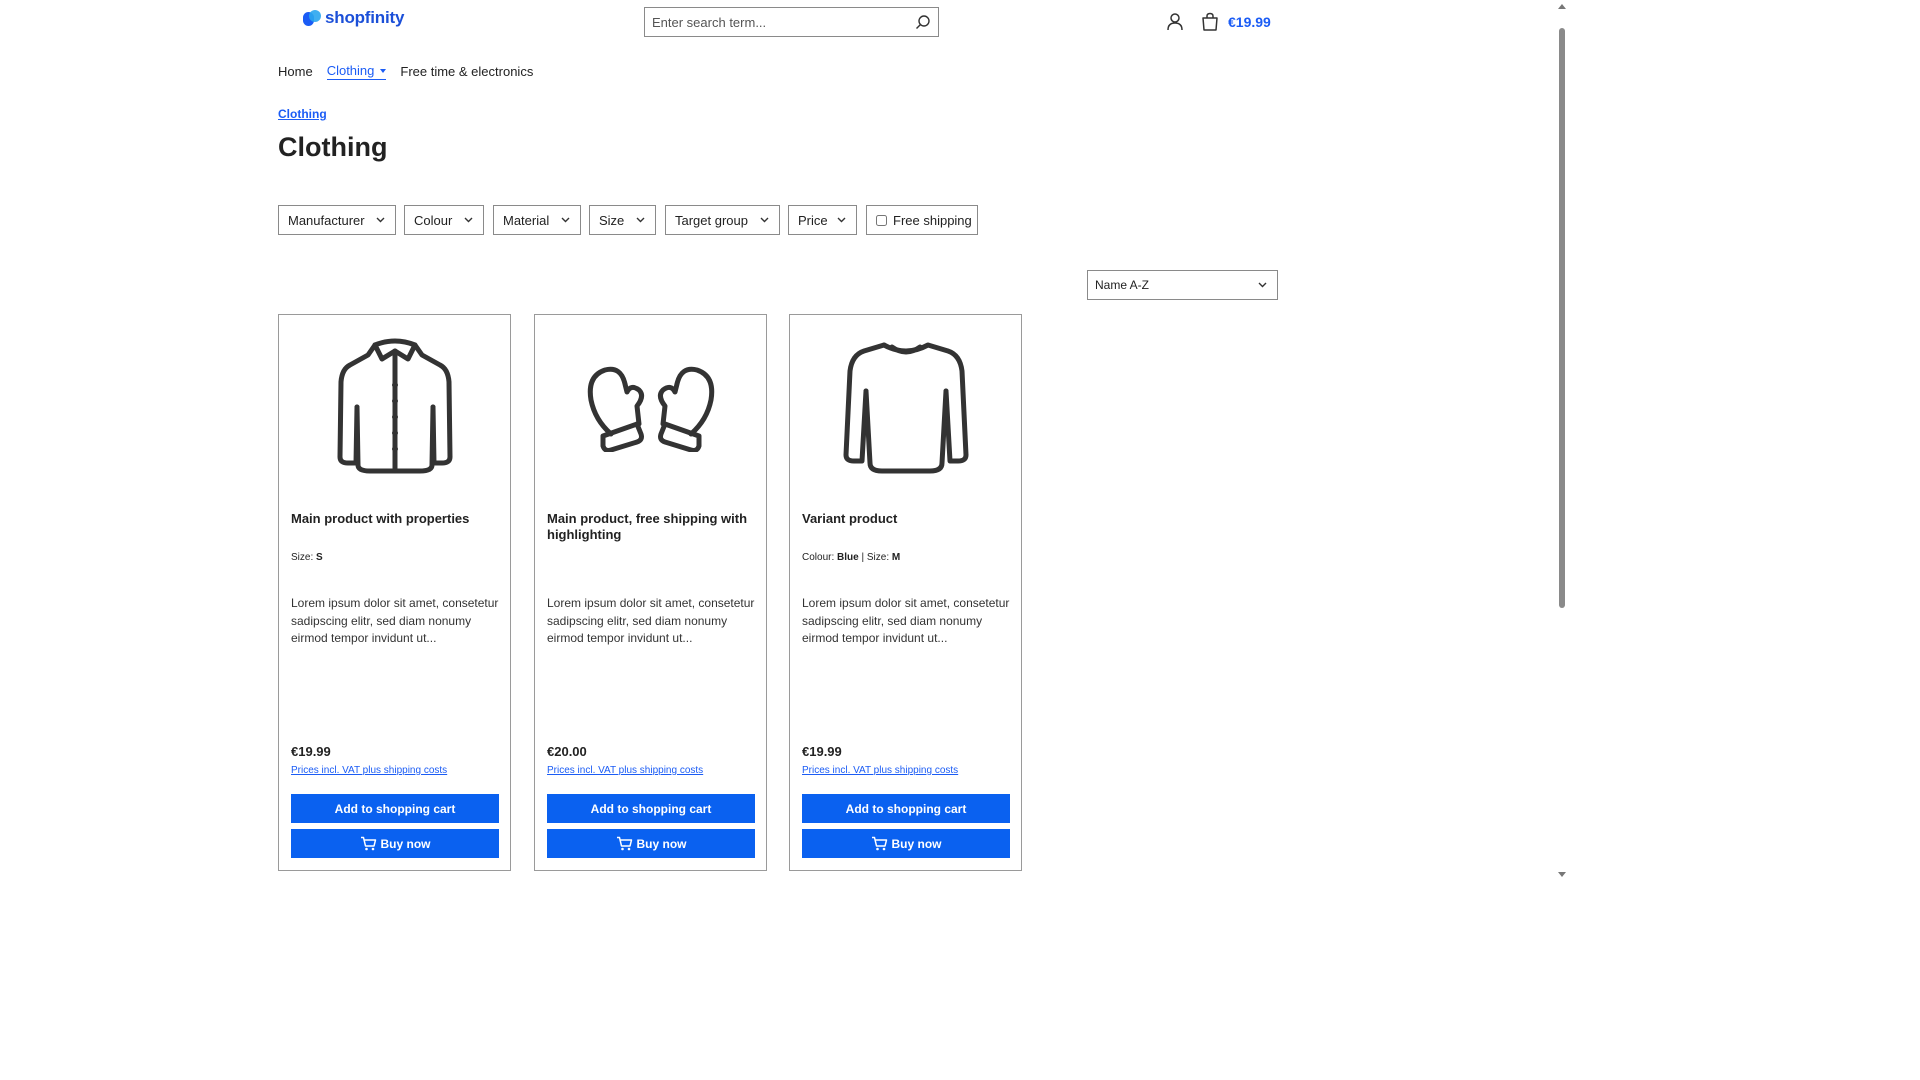 The width and height of the screenshot is (1920, 1080). I want to click on site-header: shopfinity €19.99, so click(784, 25).